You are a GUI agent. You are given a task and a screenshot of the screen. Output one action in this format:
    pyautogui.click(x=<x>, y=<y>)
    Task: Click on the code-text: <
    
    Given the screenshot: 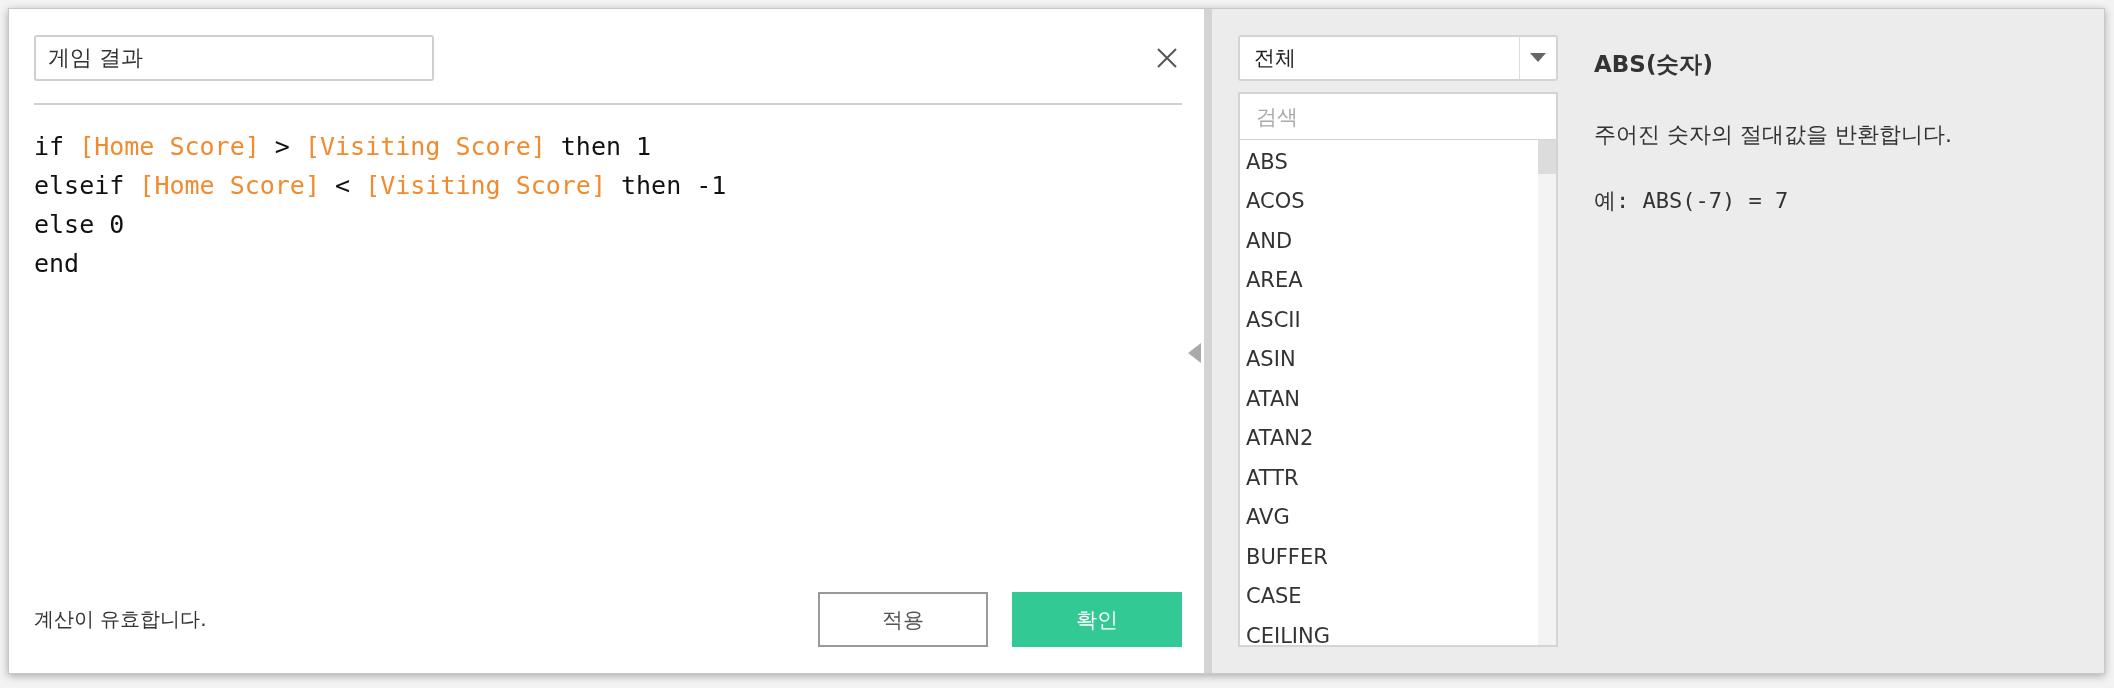 What is the action you would take?
    pyautogui.click(x=343, y=185)
    